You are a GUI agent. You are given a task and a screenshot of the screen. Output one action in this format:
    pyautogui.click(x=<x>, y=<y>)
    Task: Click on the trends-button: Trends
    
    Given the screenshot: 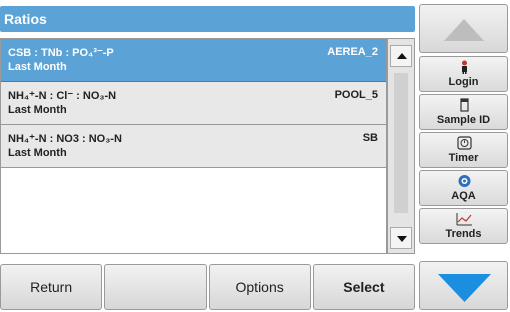 What is the action you would take?
    pyautogui.click(x=463, y=226)
    